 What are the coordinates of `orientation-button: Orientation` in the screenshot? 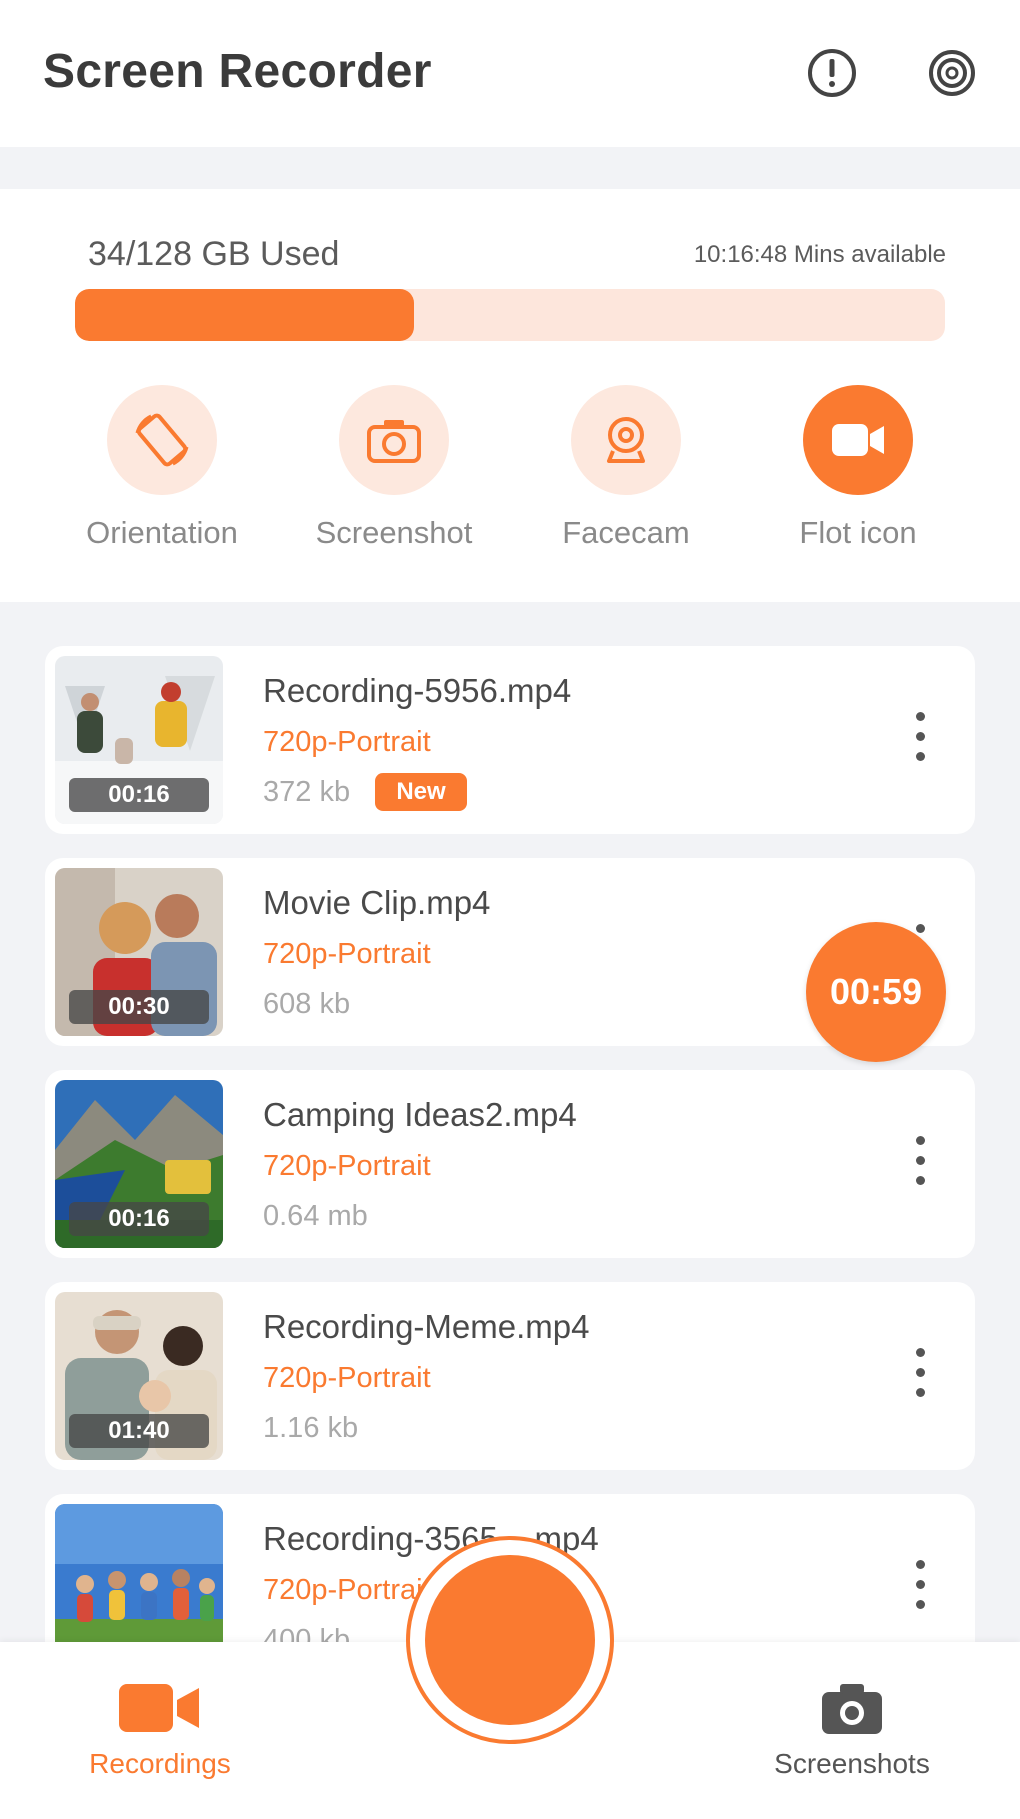 It's located at (162, 475).